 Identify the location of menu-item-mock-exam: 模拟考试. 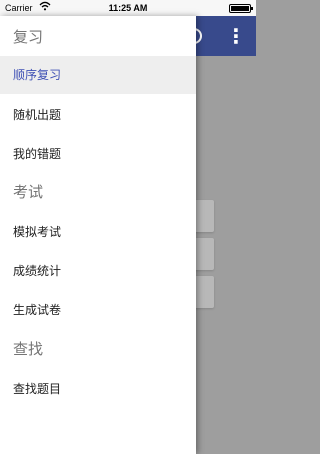
(98, 232).